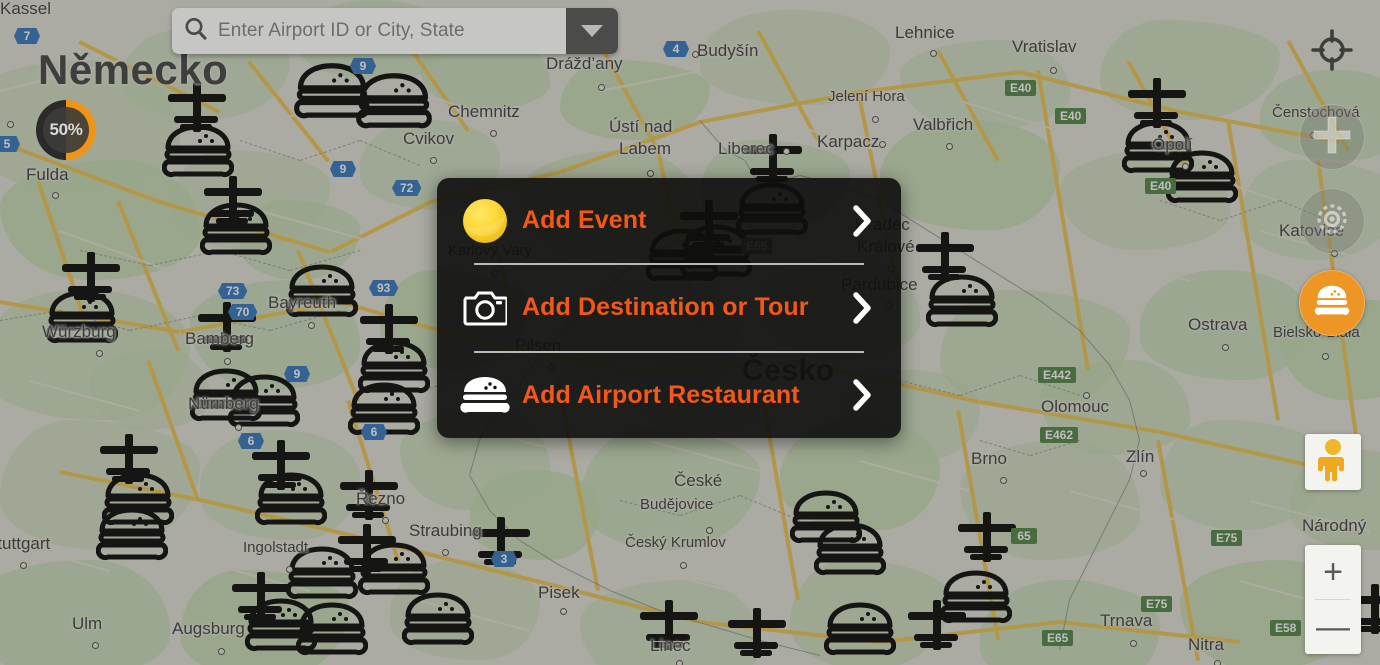 The image size is (1380, 665). What do you see at coordinates (866, 96) in the screenshot?
I see `map-city-label: Jelení Hora` at bounding box center [866, 96].